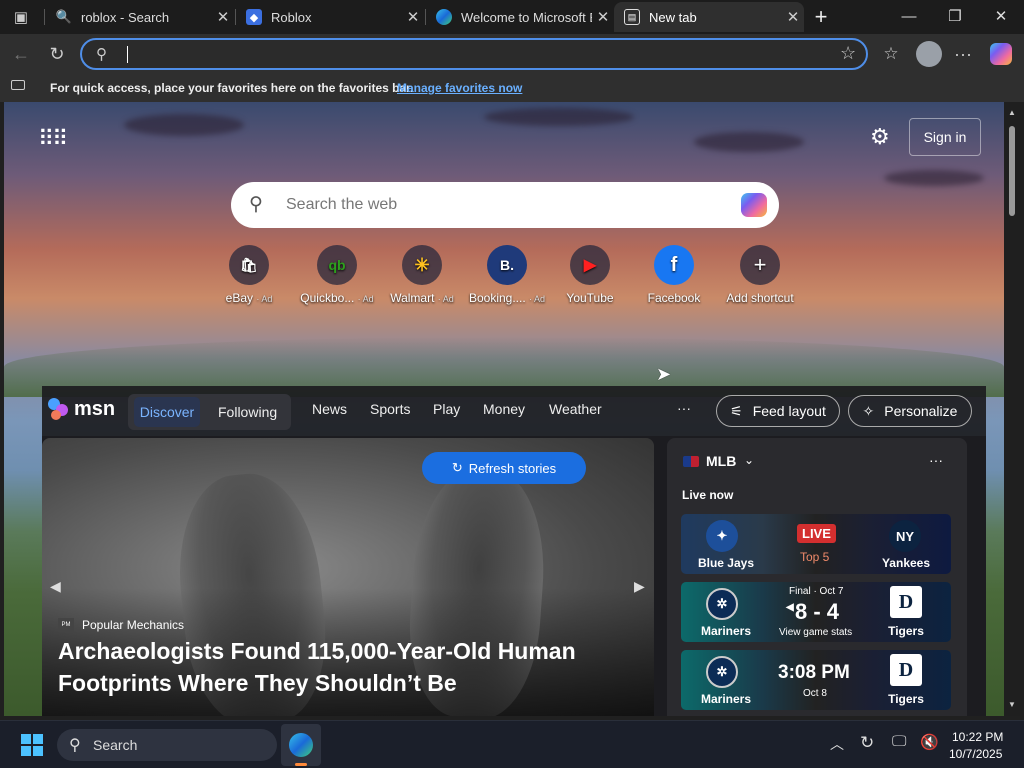 The width and height of the screenshot is (1024, 768). I want to click on windows-start-icon, so click(32, 745).